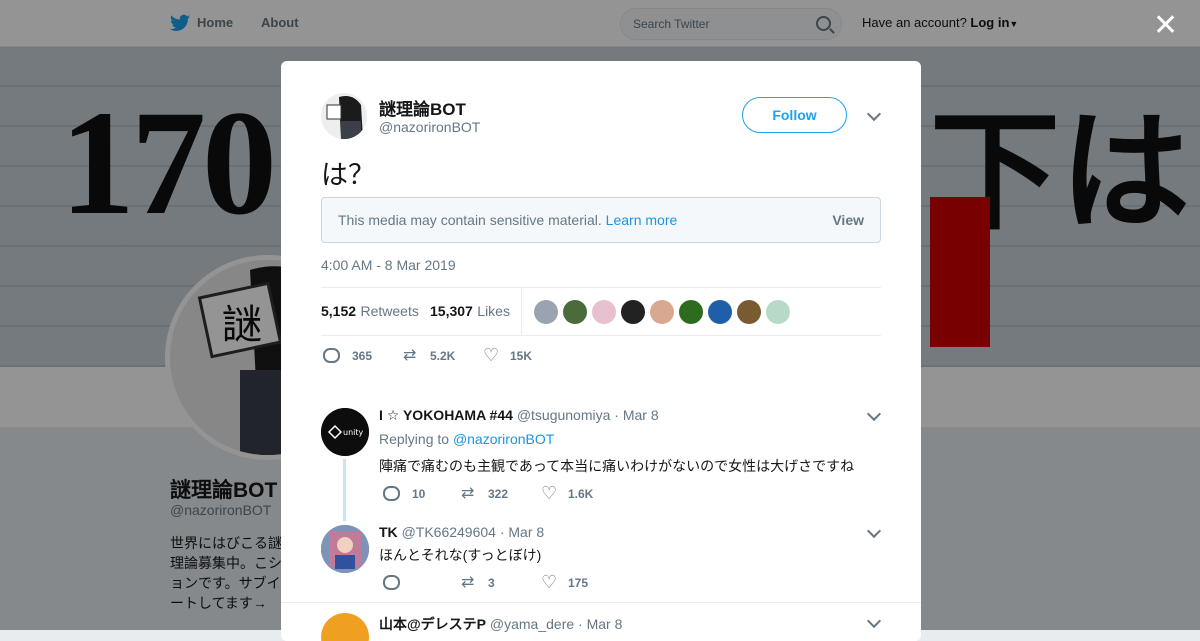 The image size is (1200, 641). I want to click on like-count: 1.6K, so click(581, 494).